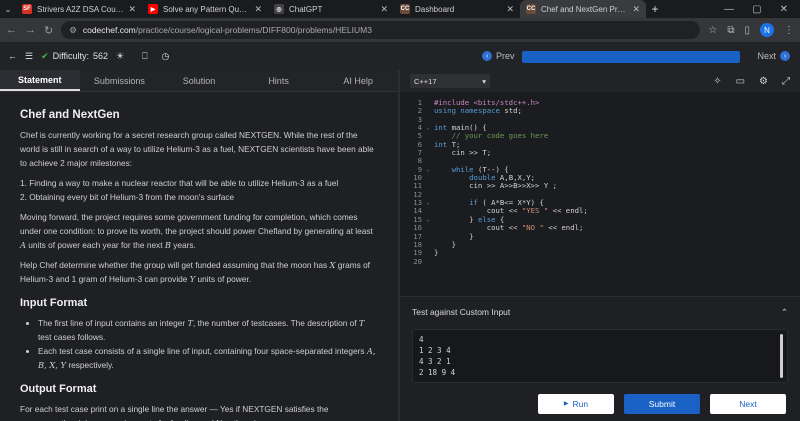 The height and width of the screenshot is (421, 800). I want to click on difficulty-indicator: ✔ Difficulty: 562, so click(74, 56).